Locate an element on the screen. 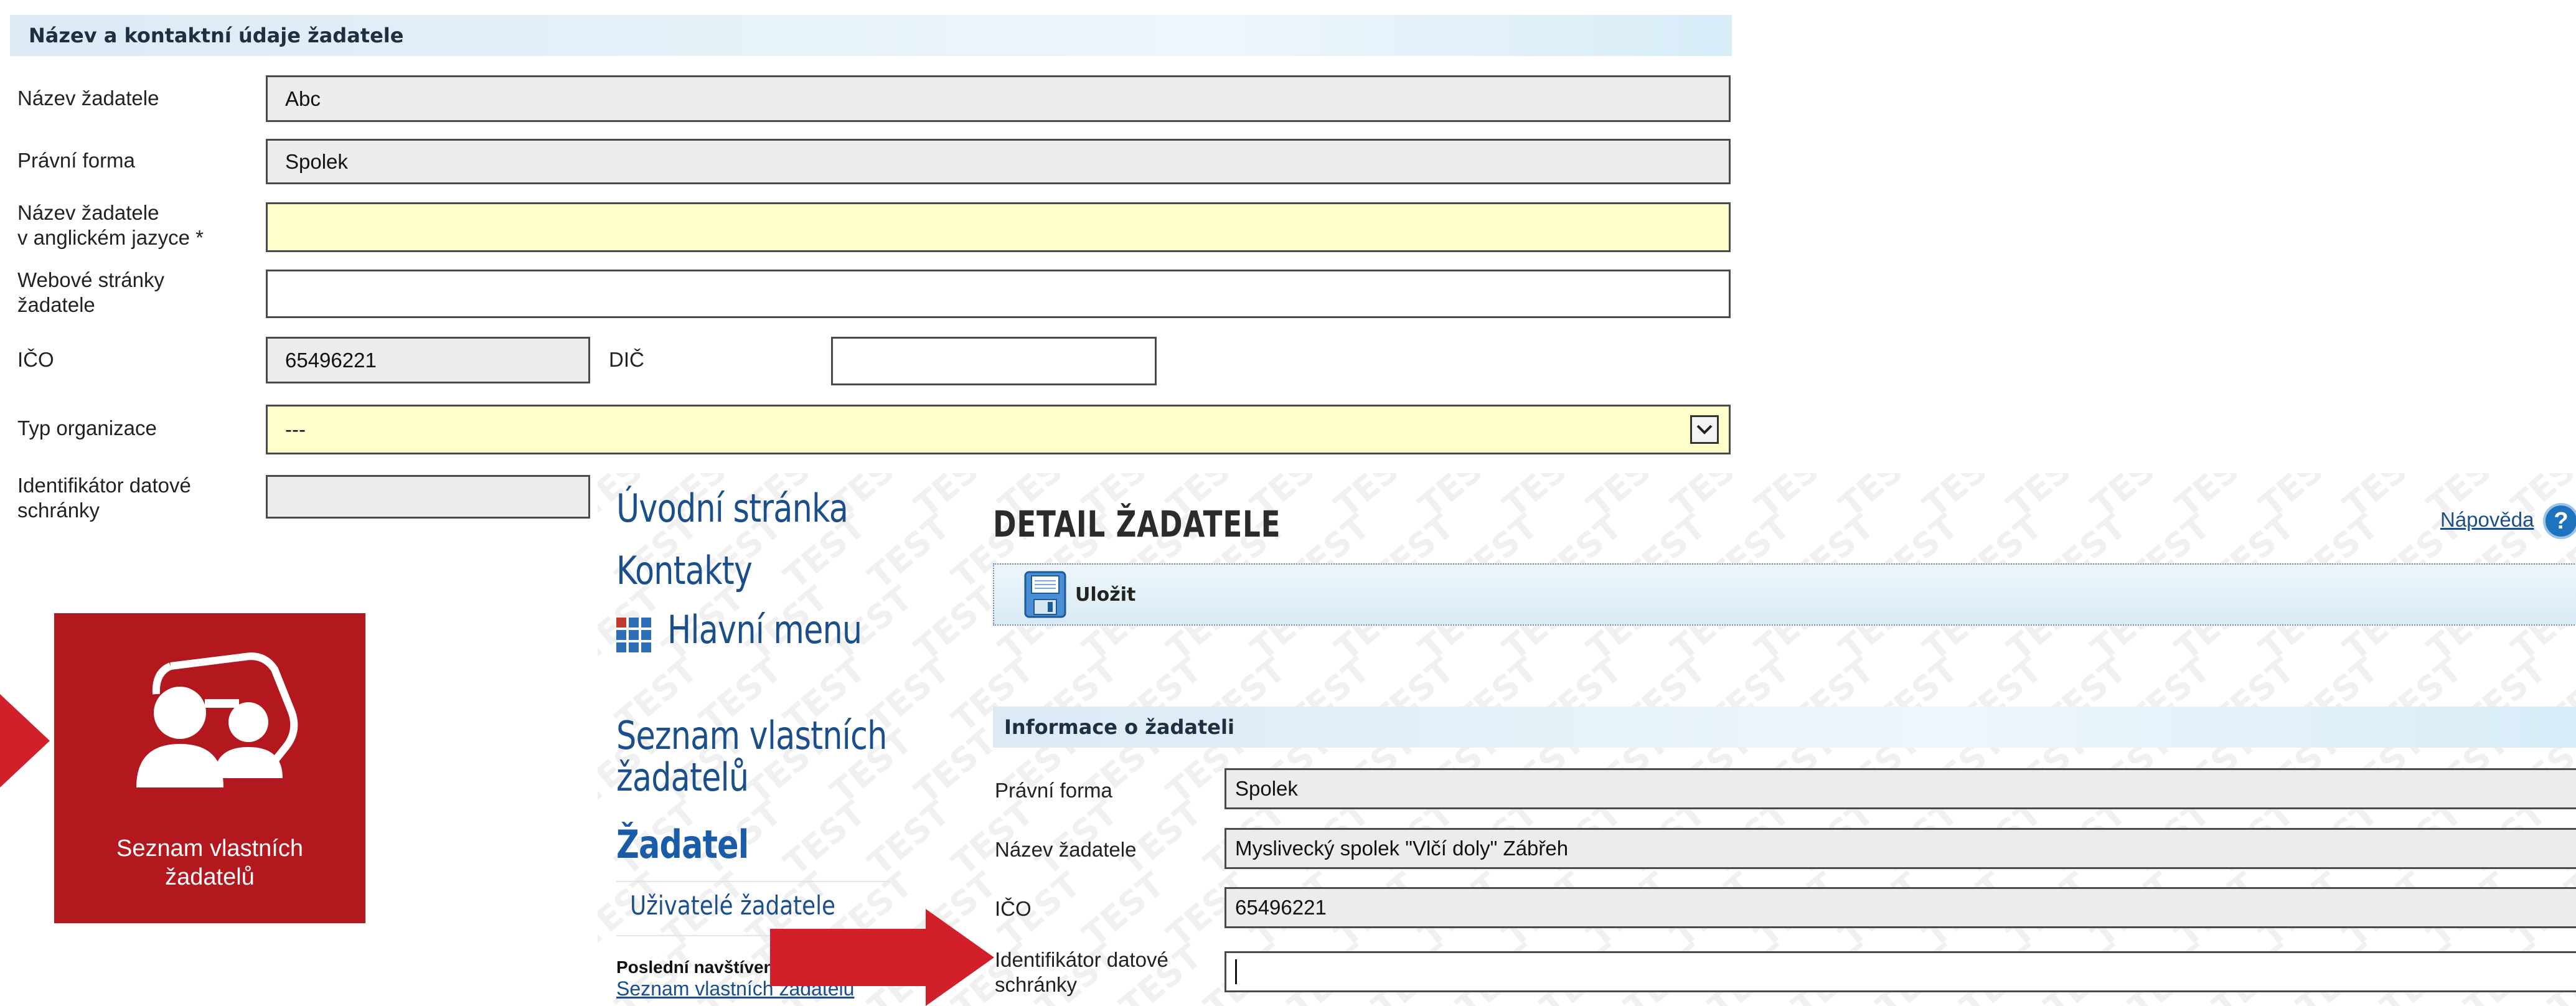 The image size is (2576, 1006). toolbar: Uložit is located at coordinates (1784, 594).